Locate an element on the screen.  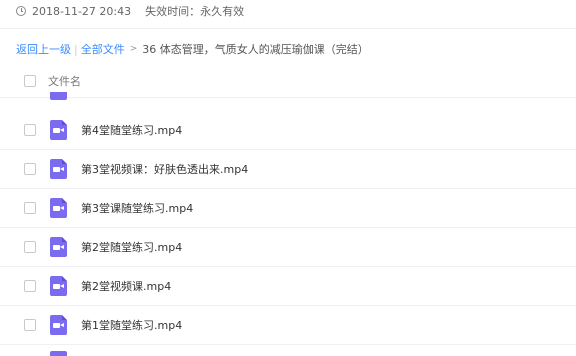
file-name: 第2堂视频课.mp4 is located at coordinates (126, 286).